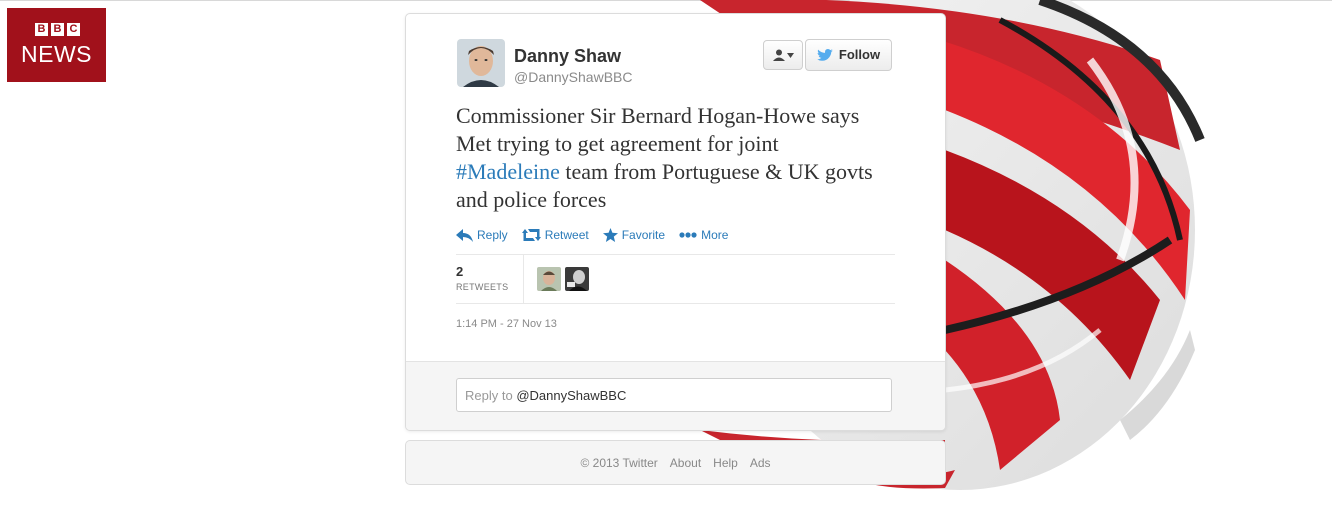 This screenshot has height=521, width=1332. Describe the element at coordinates (859, 54) in the screenshot. I see `follow-label: Follow` at that location.